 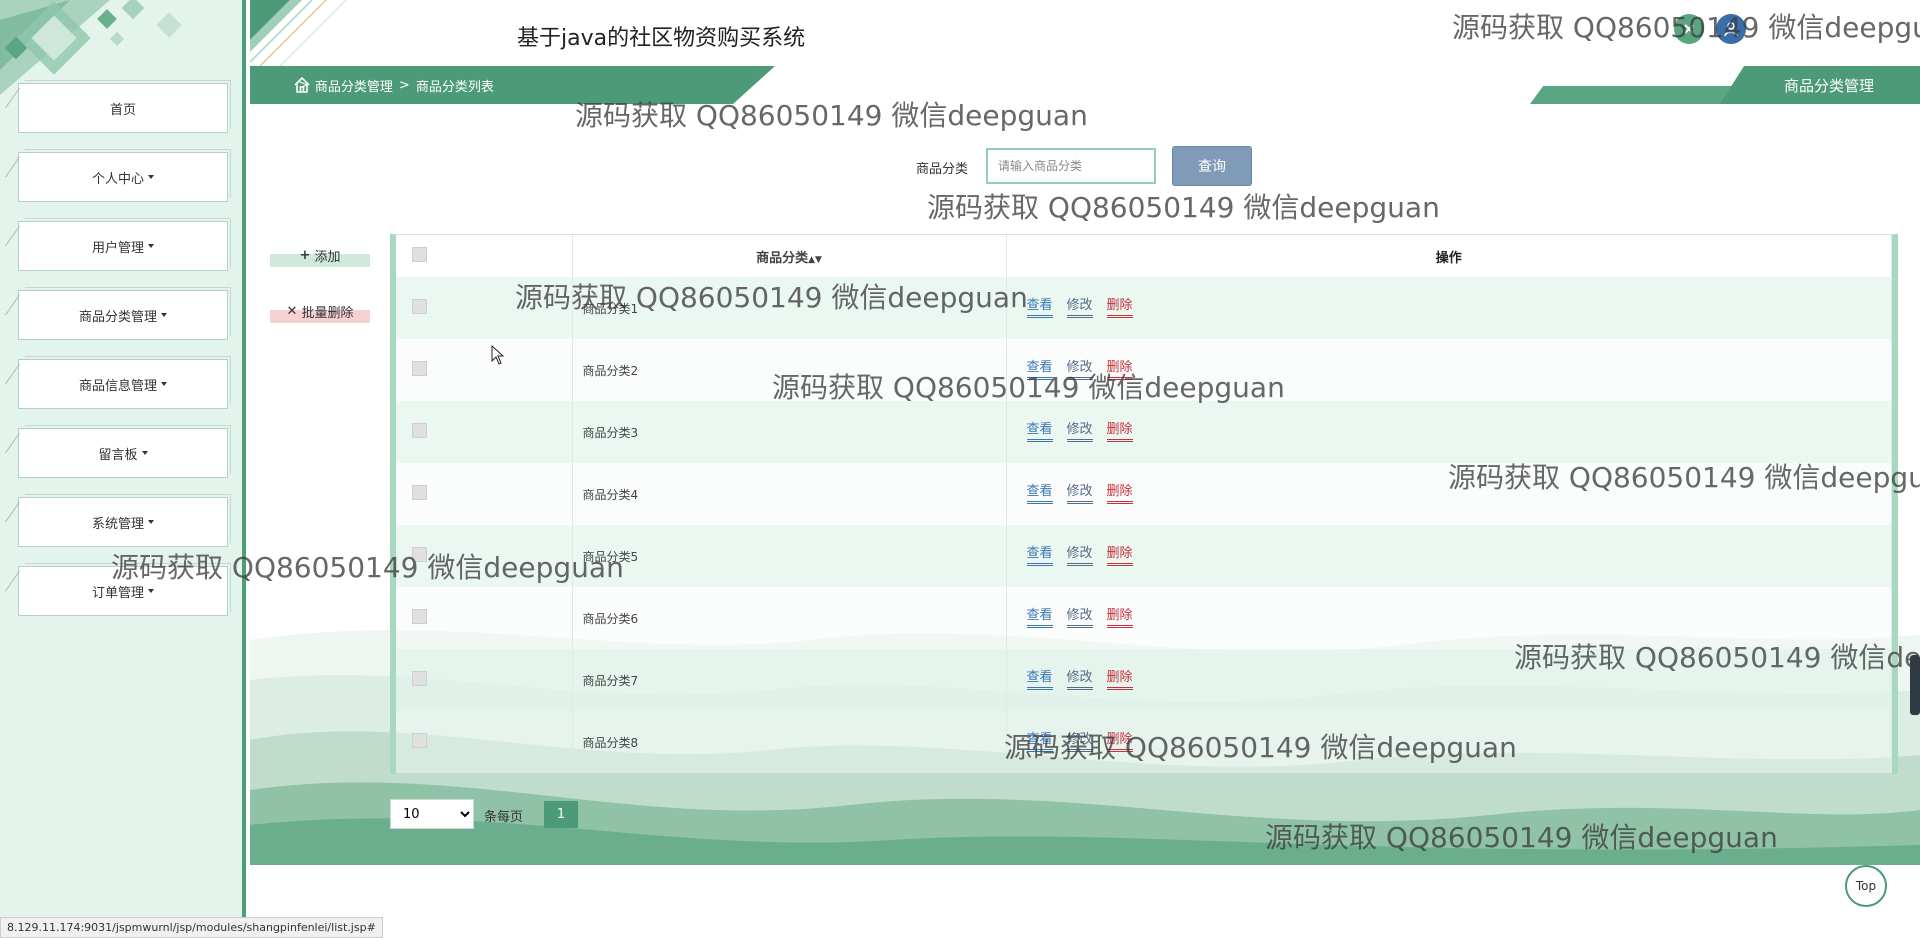 I want to click on home-icon, so click(x=302, y=85).